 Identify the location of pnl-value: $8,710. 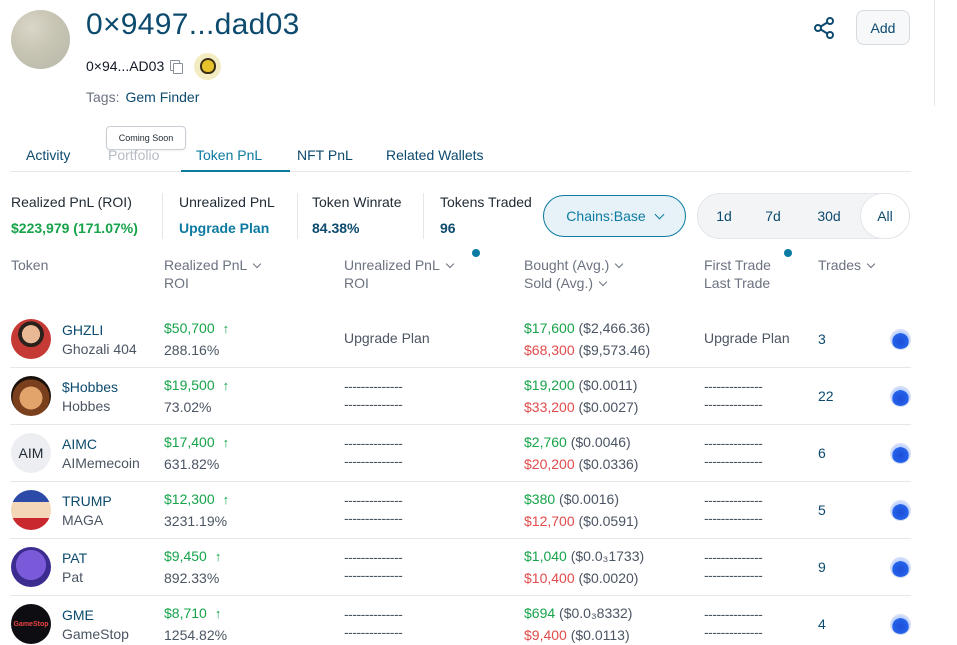
(185, 613).